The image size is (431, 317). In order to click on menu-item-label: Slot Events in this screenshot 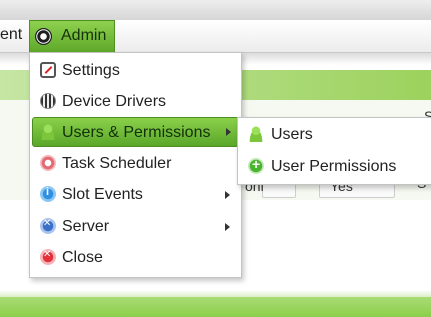, I will do `click(102, 194)`.